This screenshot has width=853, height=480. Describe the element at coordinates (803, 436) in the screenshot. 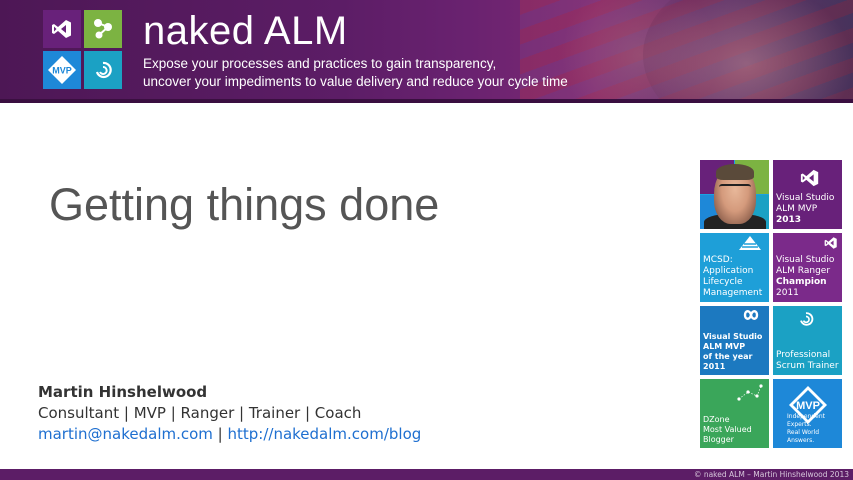

I see `tile-line: Real World Answers.` at that location.